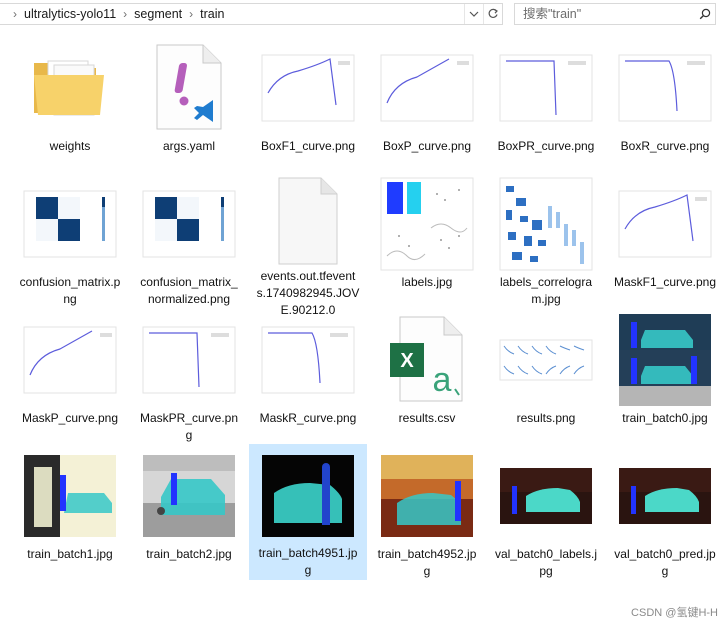 The height and width of the screenshot is (628, 728). What do you see at coordinates (546, 418) in the screenshot?
I see `file-name: results.png` at bounding box center [546, 418].